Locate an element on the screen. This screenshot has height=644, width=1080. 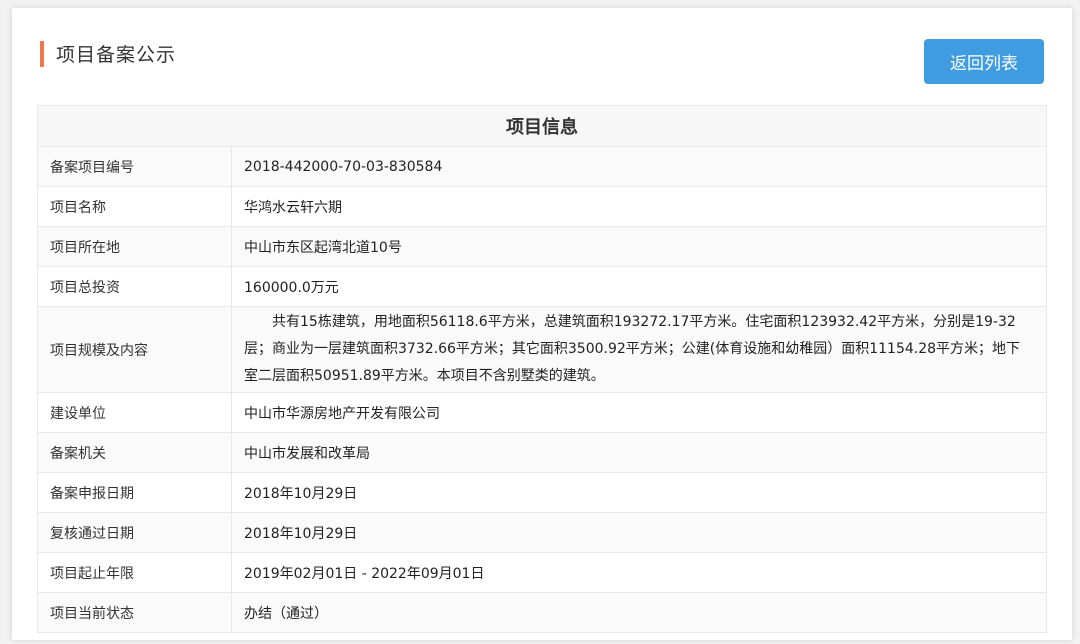
row-value: 中山市东区起湾北道10号 is located at coordinates (639, 246).